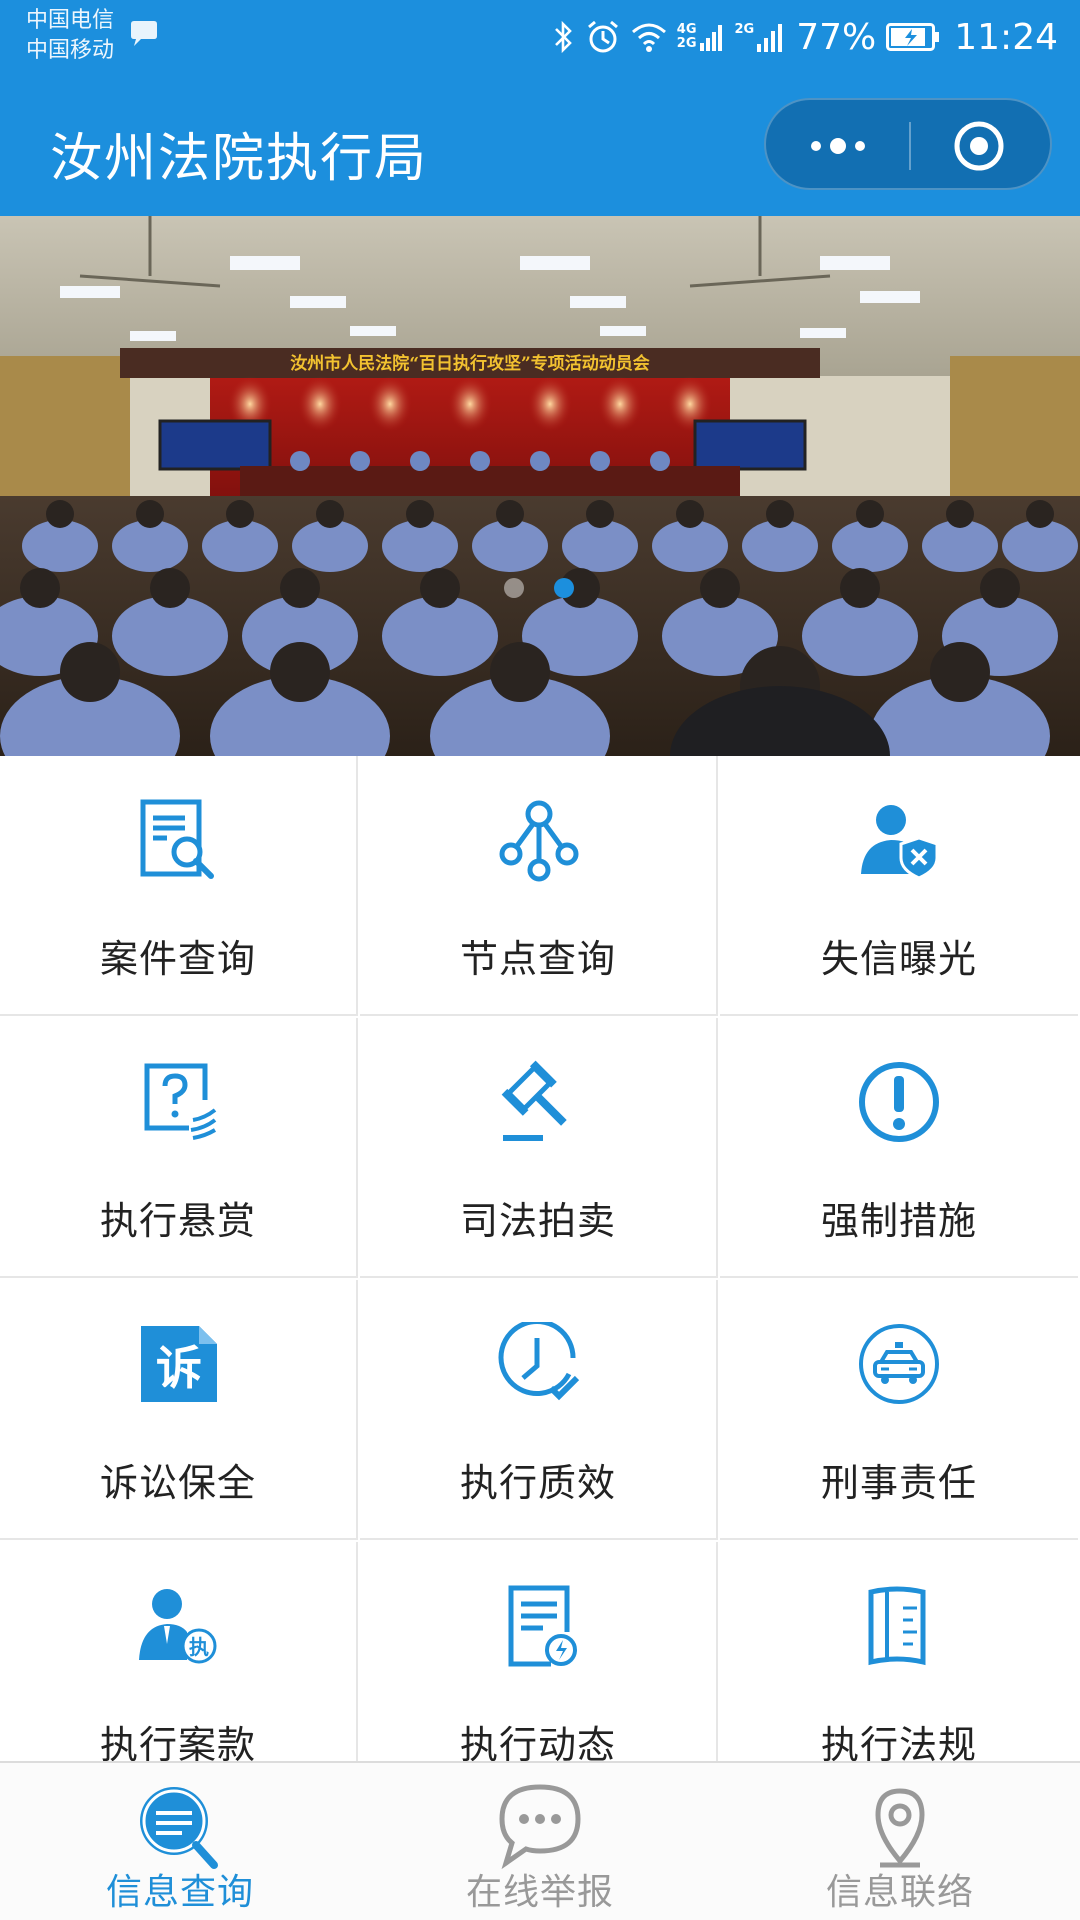  I want to click on tab-label: 信息联络, so click(899, 1892).